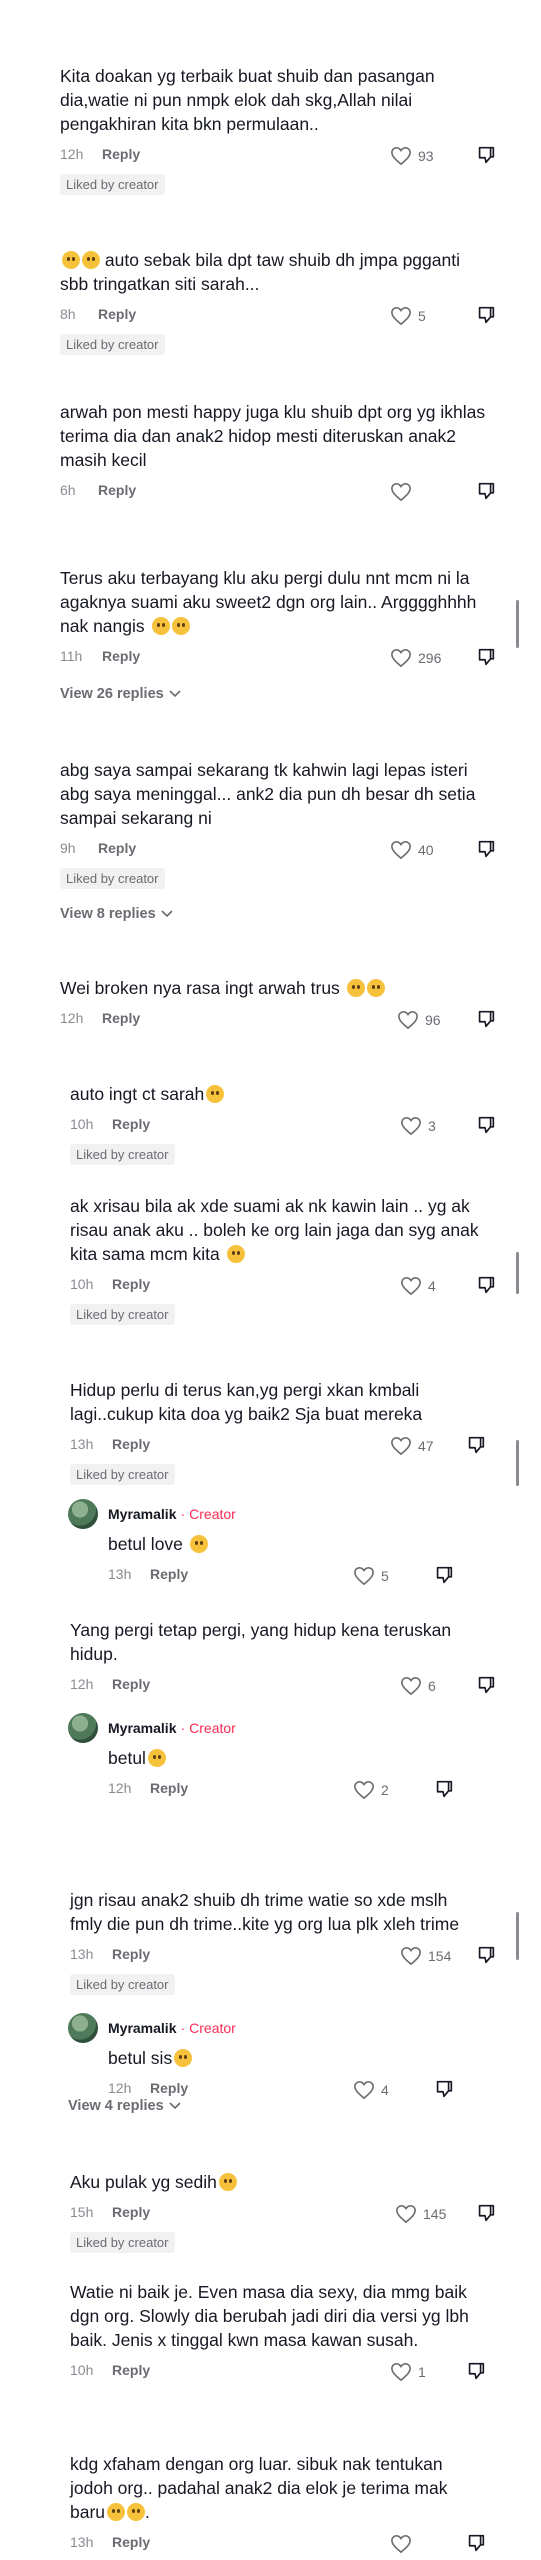 The height and width of the screenshot is (2560, 541). What do you see at coordinates (82, 1284) in the screenshot?
I see `comment-time: 10h` at bounding box center [82, 1284].